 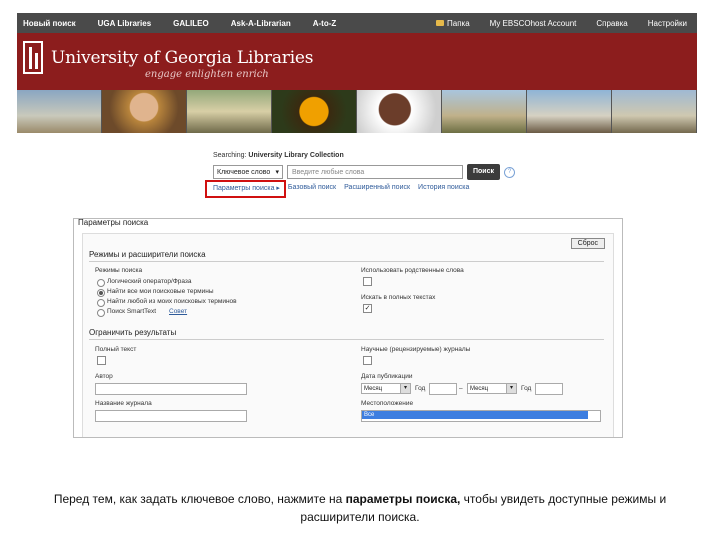 What do you see at coordinates (171, 416) in the screenshot?
I see `journal-title-input` at bounding box center [171, 416].